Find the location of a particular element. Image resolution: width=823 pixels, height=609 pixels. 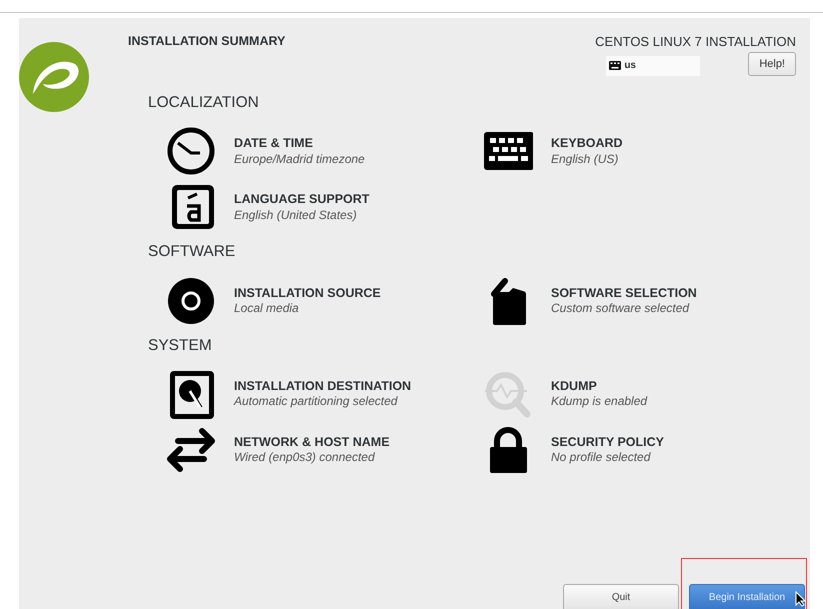

spoke-title: NETWORK & HOST NAME is located at coordinates (312, 442).